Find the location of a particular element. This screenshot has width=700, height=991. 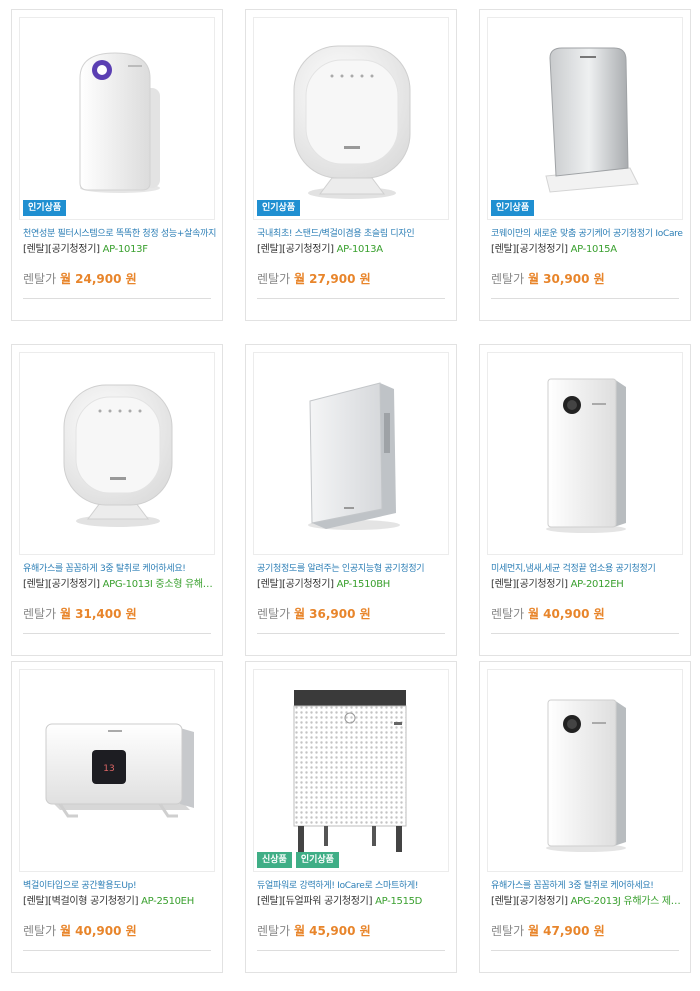

product-name: [렌탈][듀얼파워 공기청정기] AP-1515D is located at coordinates (354, 899).